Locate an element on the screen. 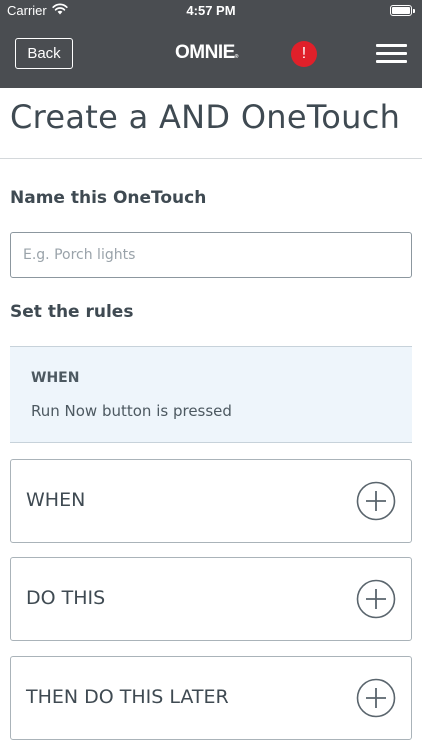 The image size is (422, 750). when-rule-summary: WHEN Run Now button is pressed is located at coordinates (211, 394).